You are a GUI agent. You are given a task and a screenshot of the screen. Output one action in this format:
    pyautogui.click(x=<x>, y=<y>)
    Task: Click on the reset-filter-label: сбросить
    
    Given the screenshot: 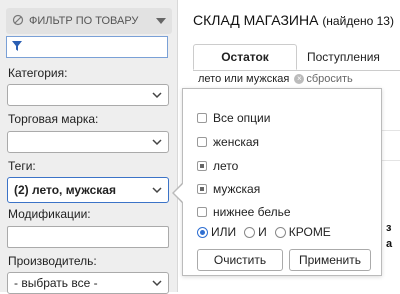 What is the action you would take?
    pyautogui.click(x=329, y=79)
    